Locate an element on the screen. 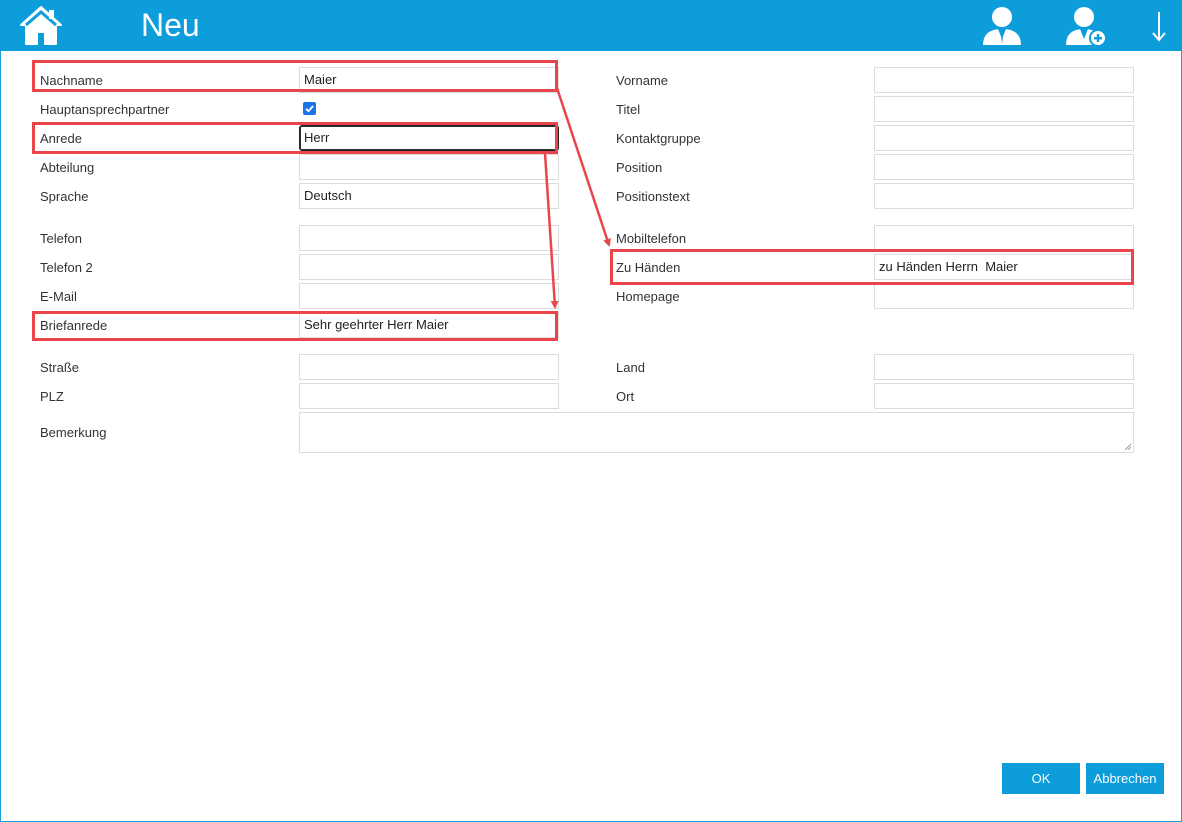  homepage-label: Homepage is located at coordinates (648, 296).